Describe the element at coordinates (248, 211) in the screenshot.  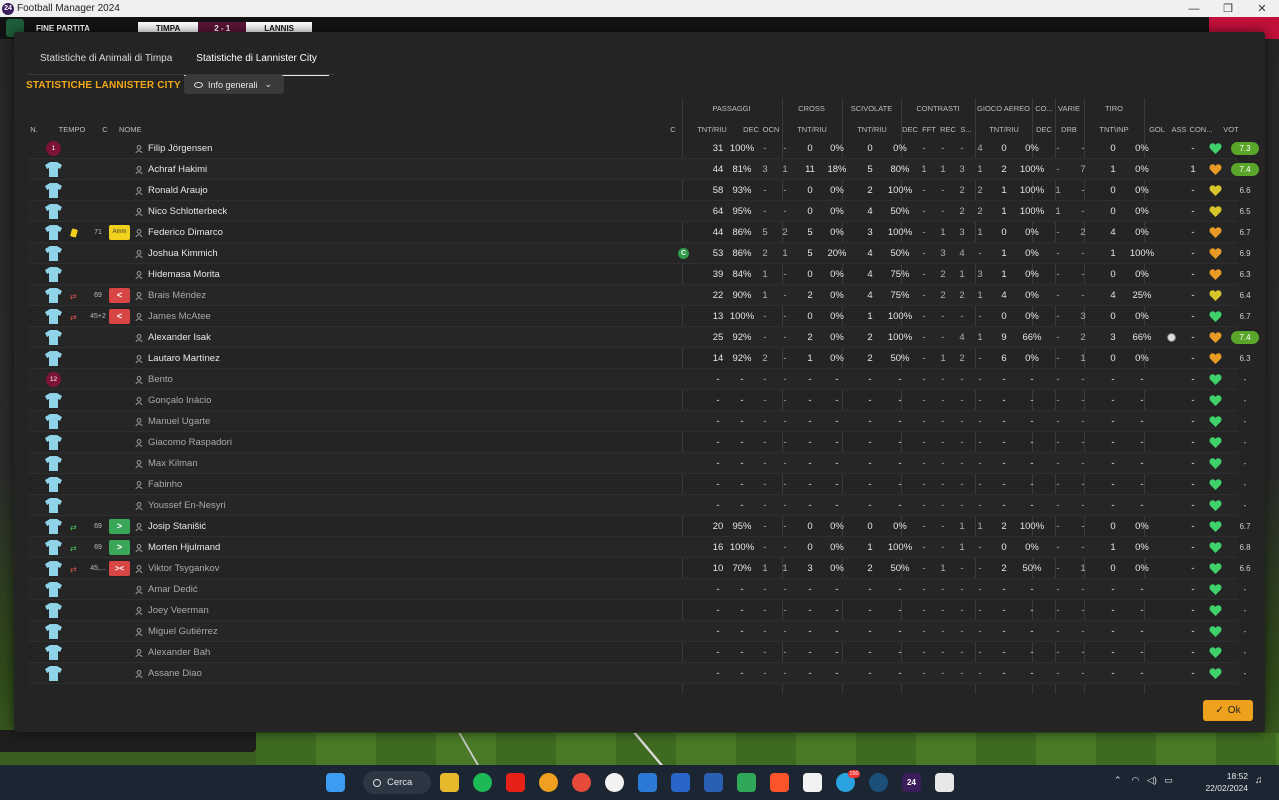
I see `player-name: Nico Schlotterbeck` at that location.